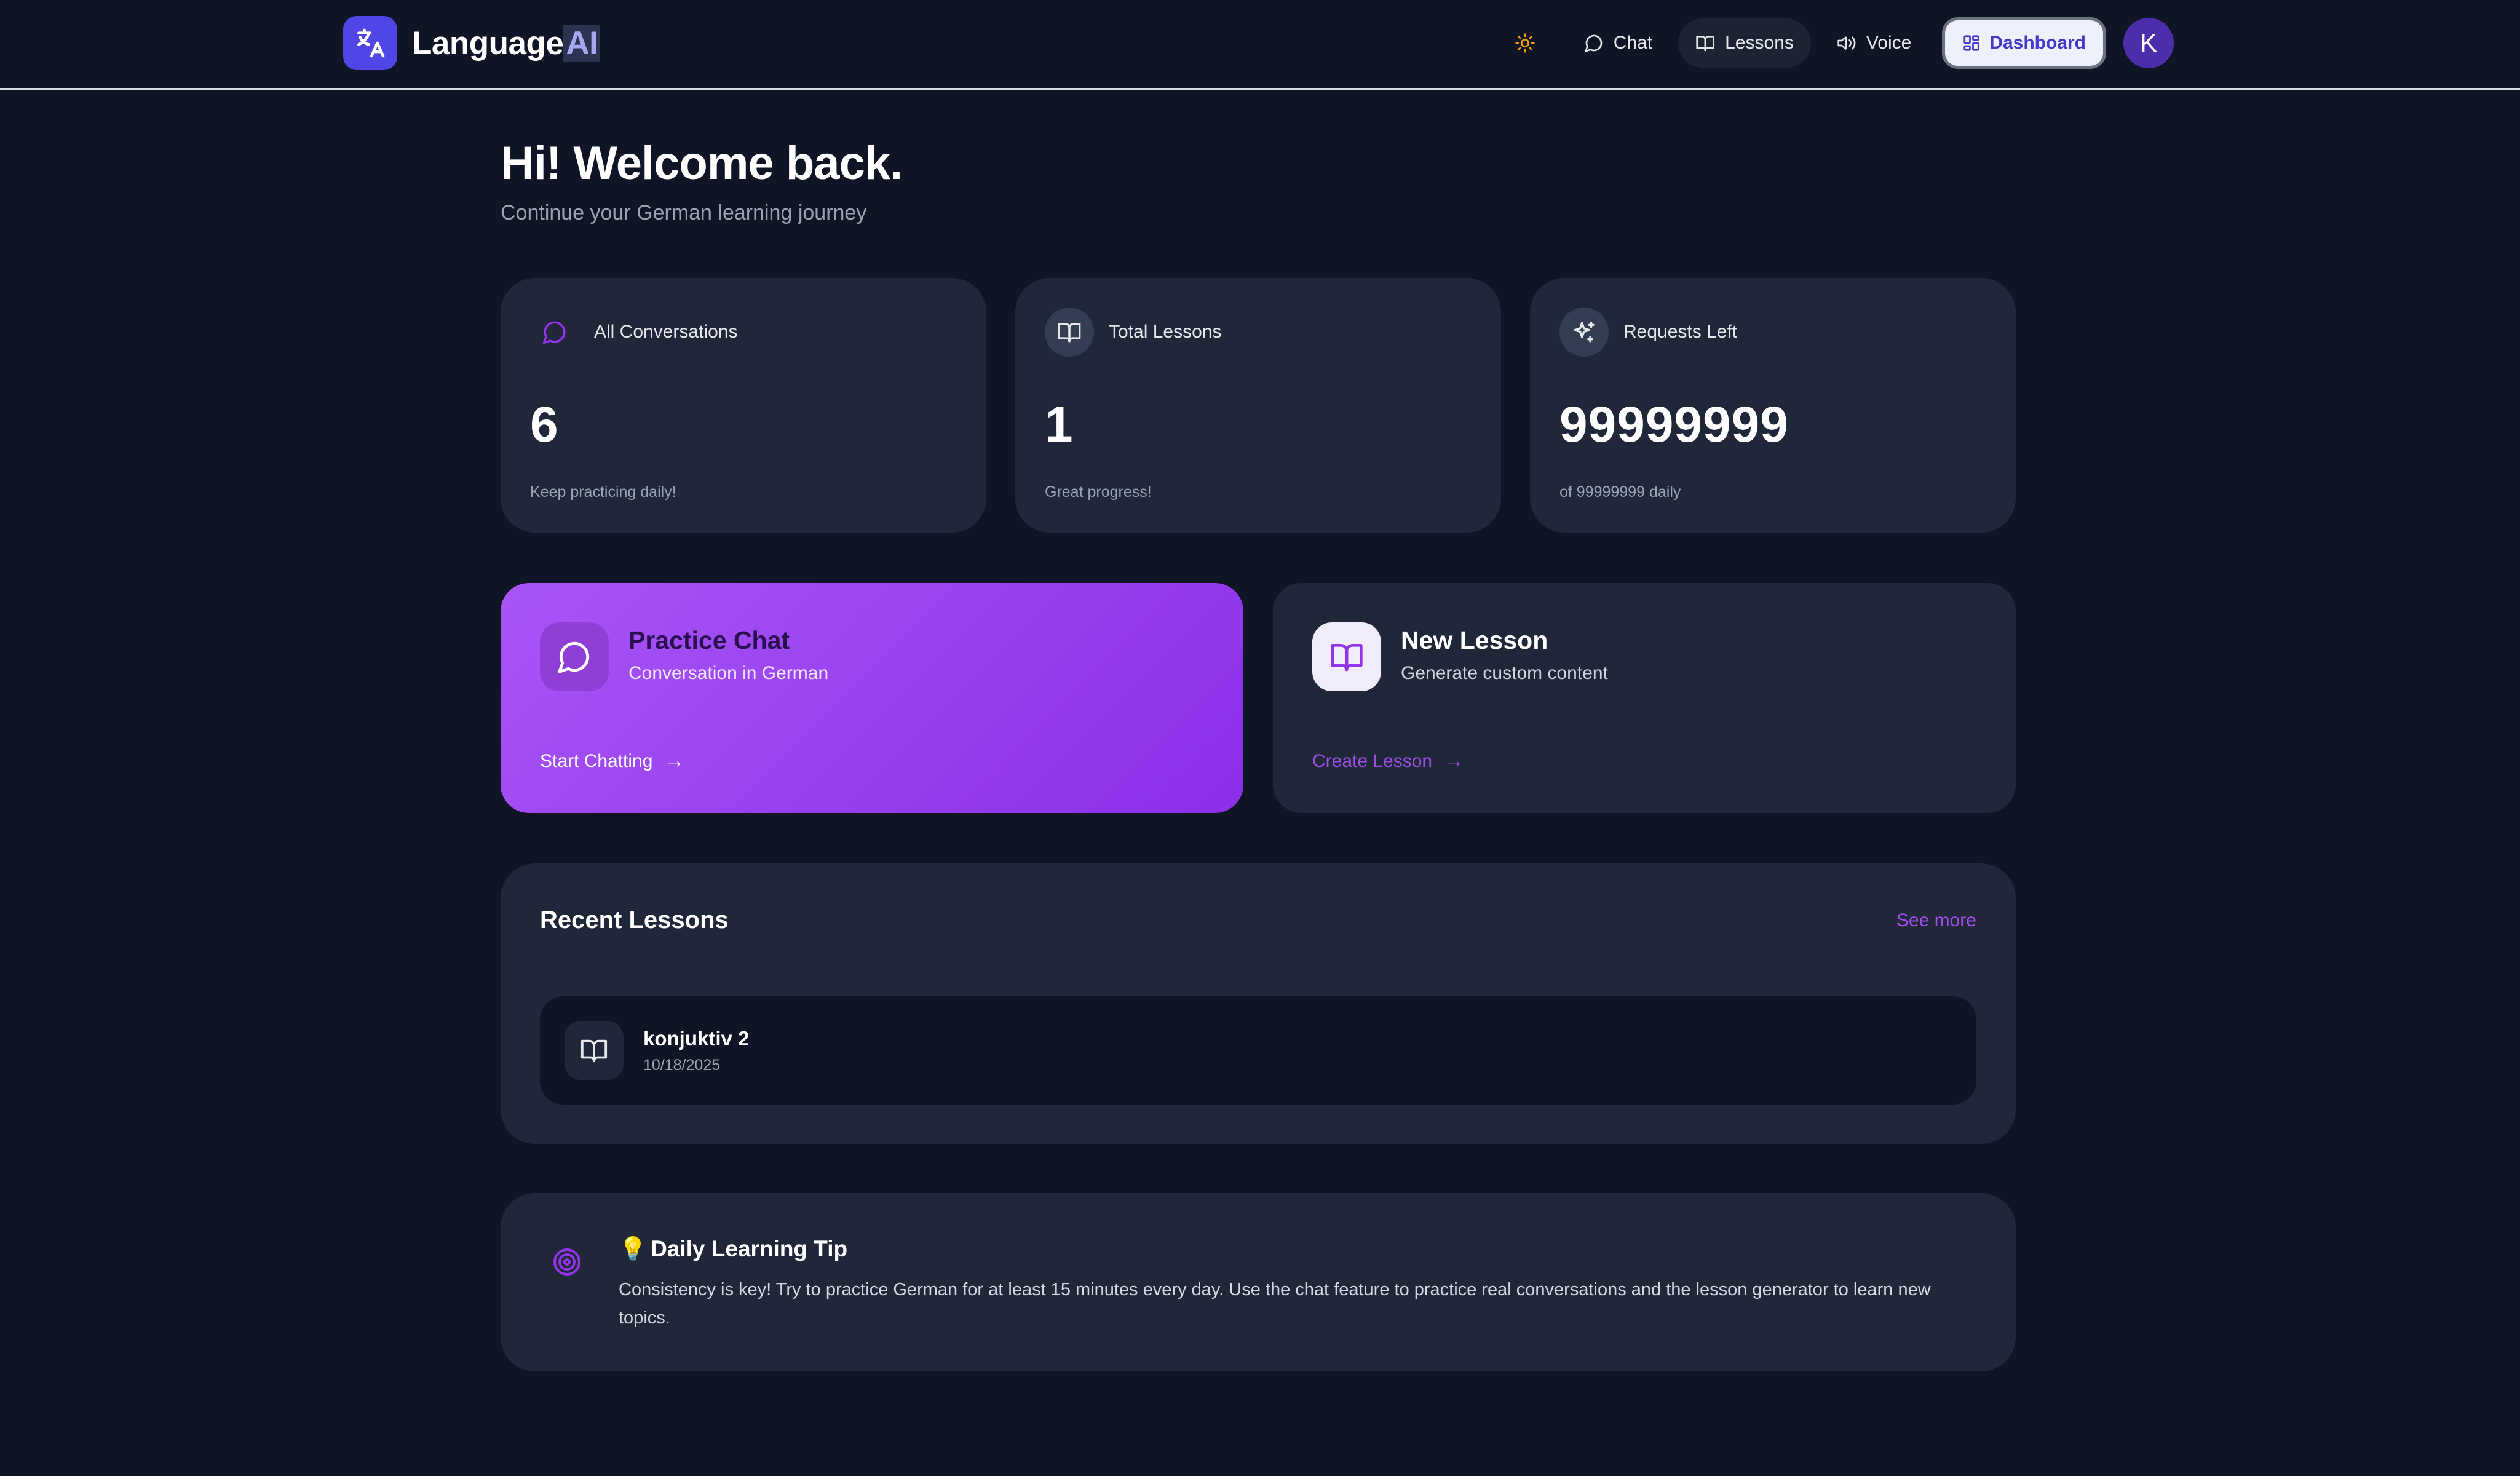 The height and width of the screenshot is (1476, 2520). I want to click on translate-icon, so click(370, 43).